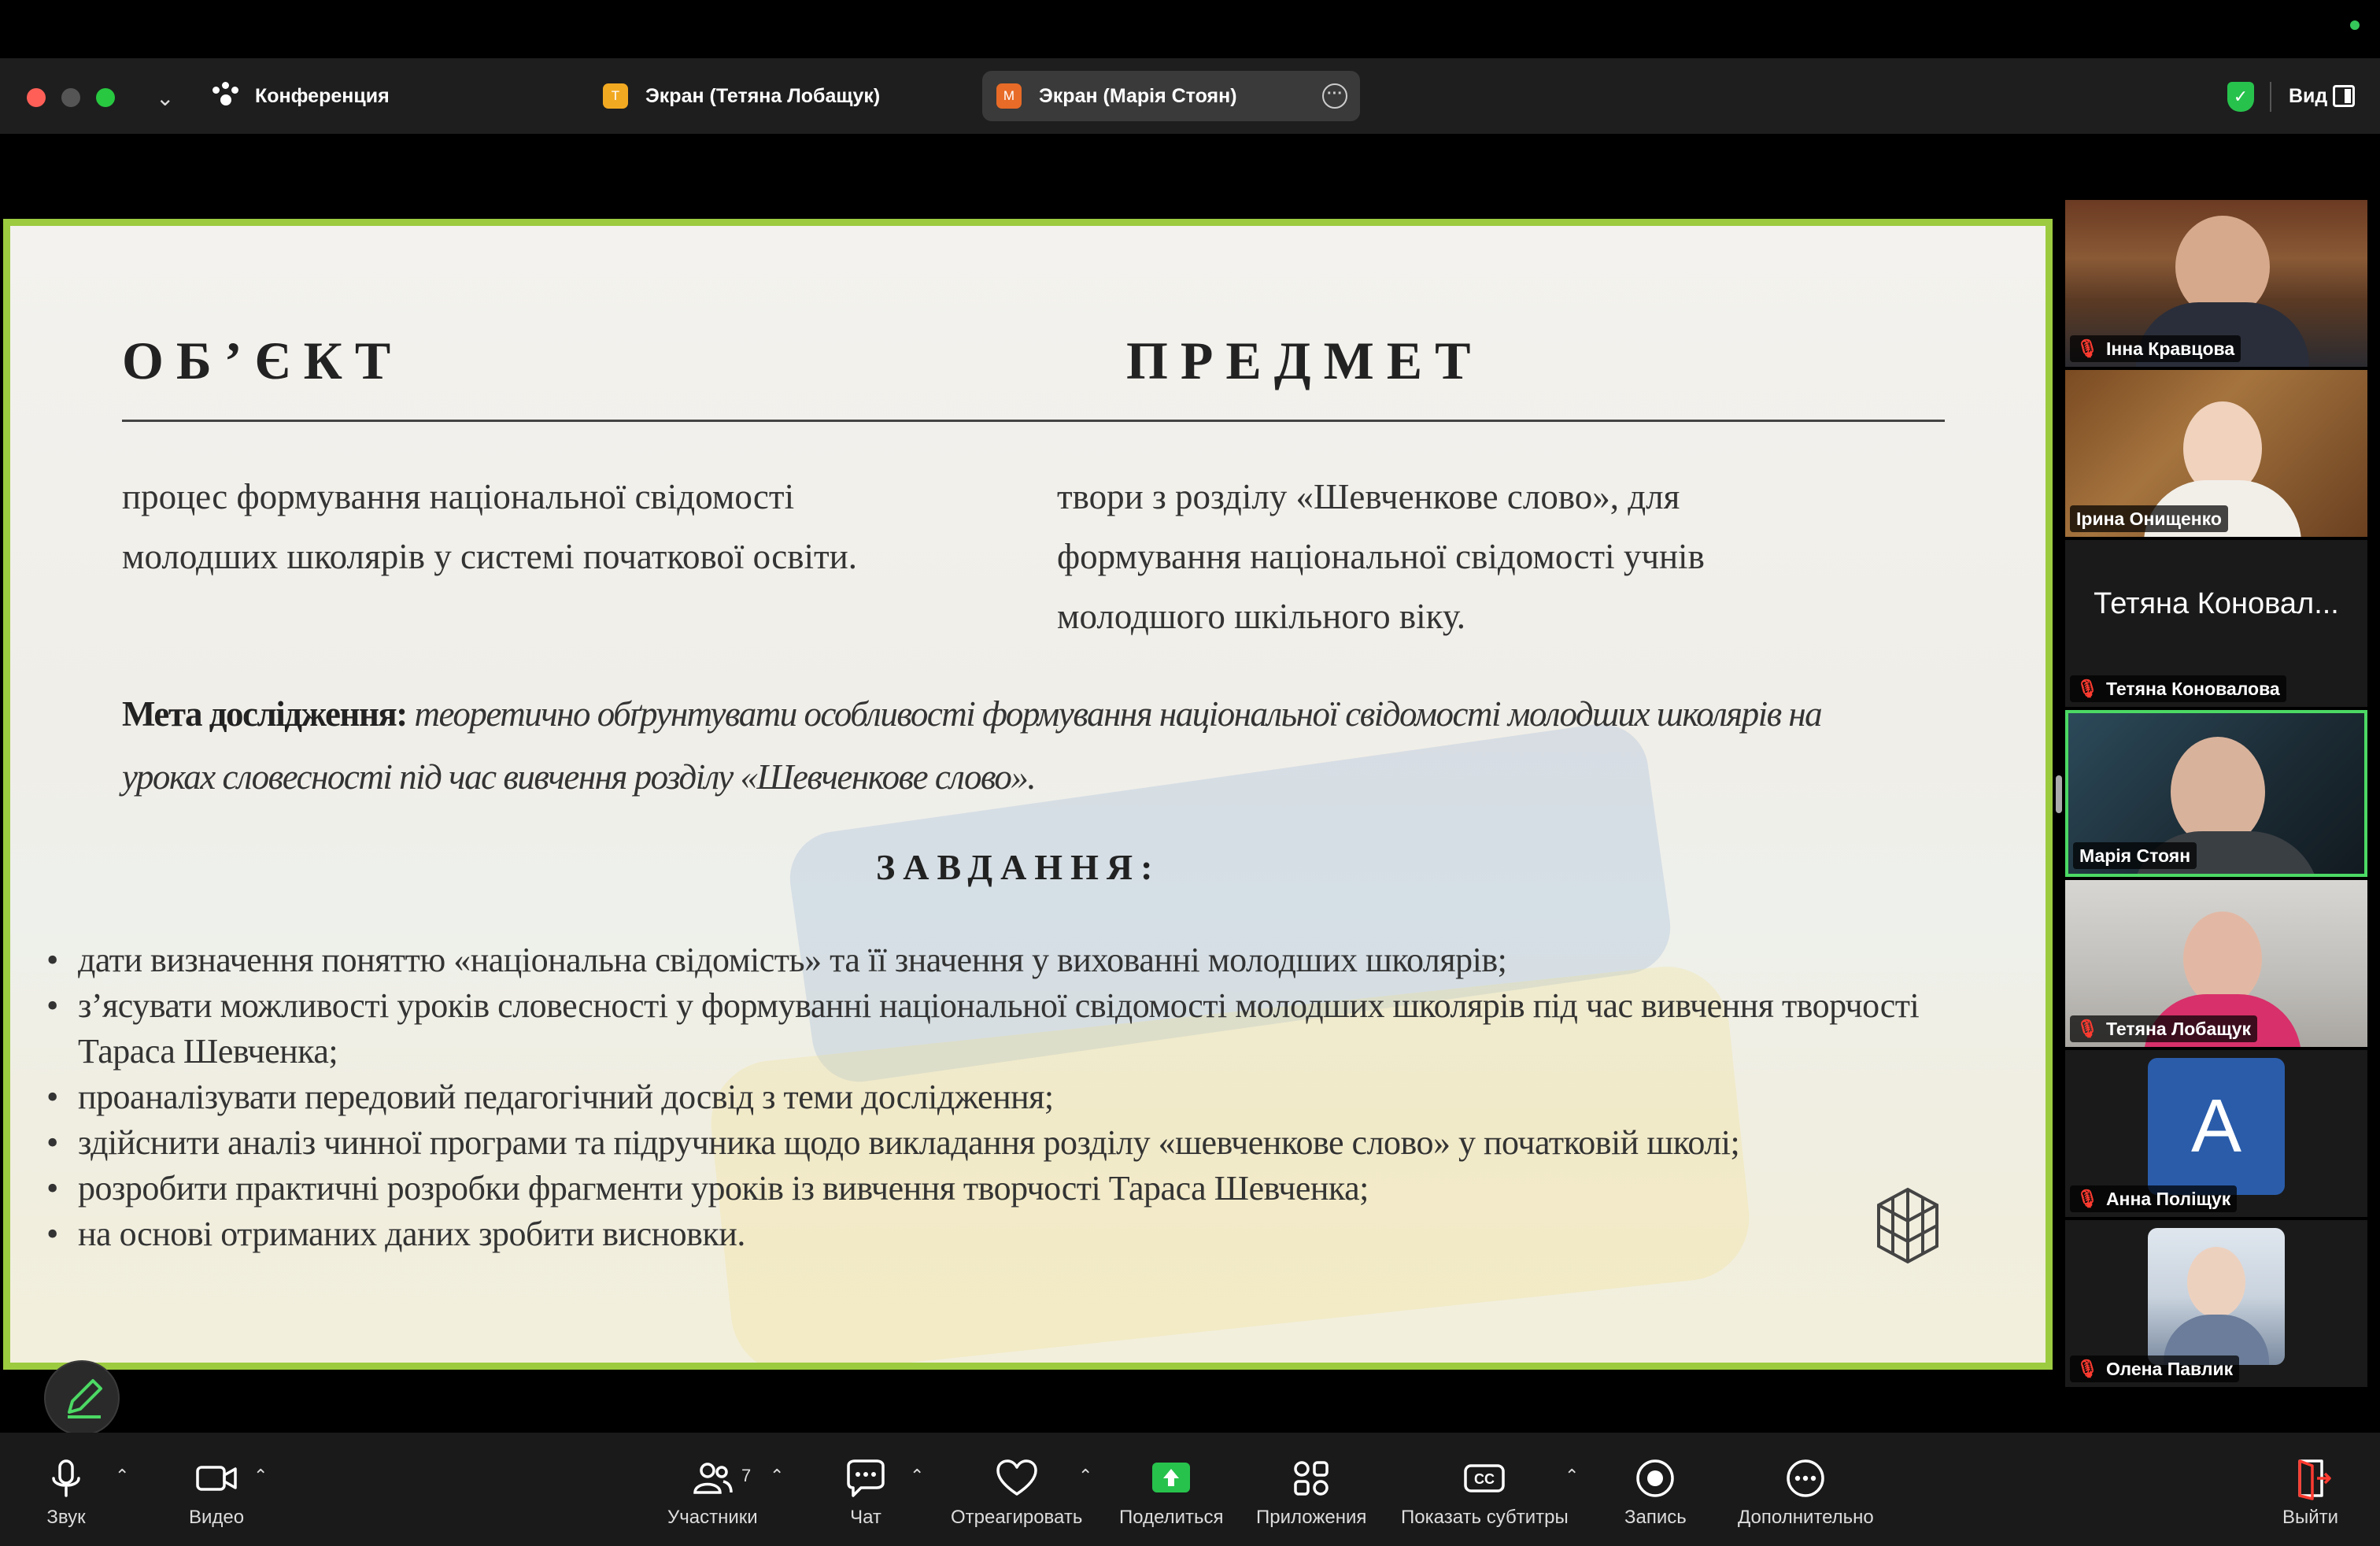 Image resolution: width=2380 pixels, height=1546 pixels. I want to click on participants-options-caret-icon: ⌃, so click(777, 1476).